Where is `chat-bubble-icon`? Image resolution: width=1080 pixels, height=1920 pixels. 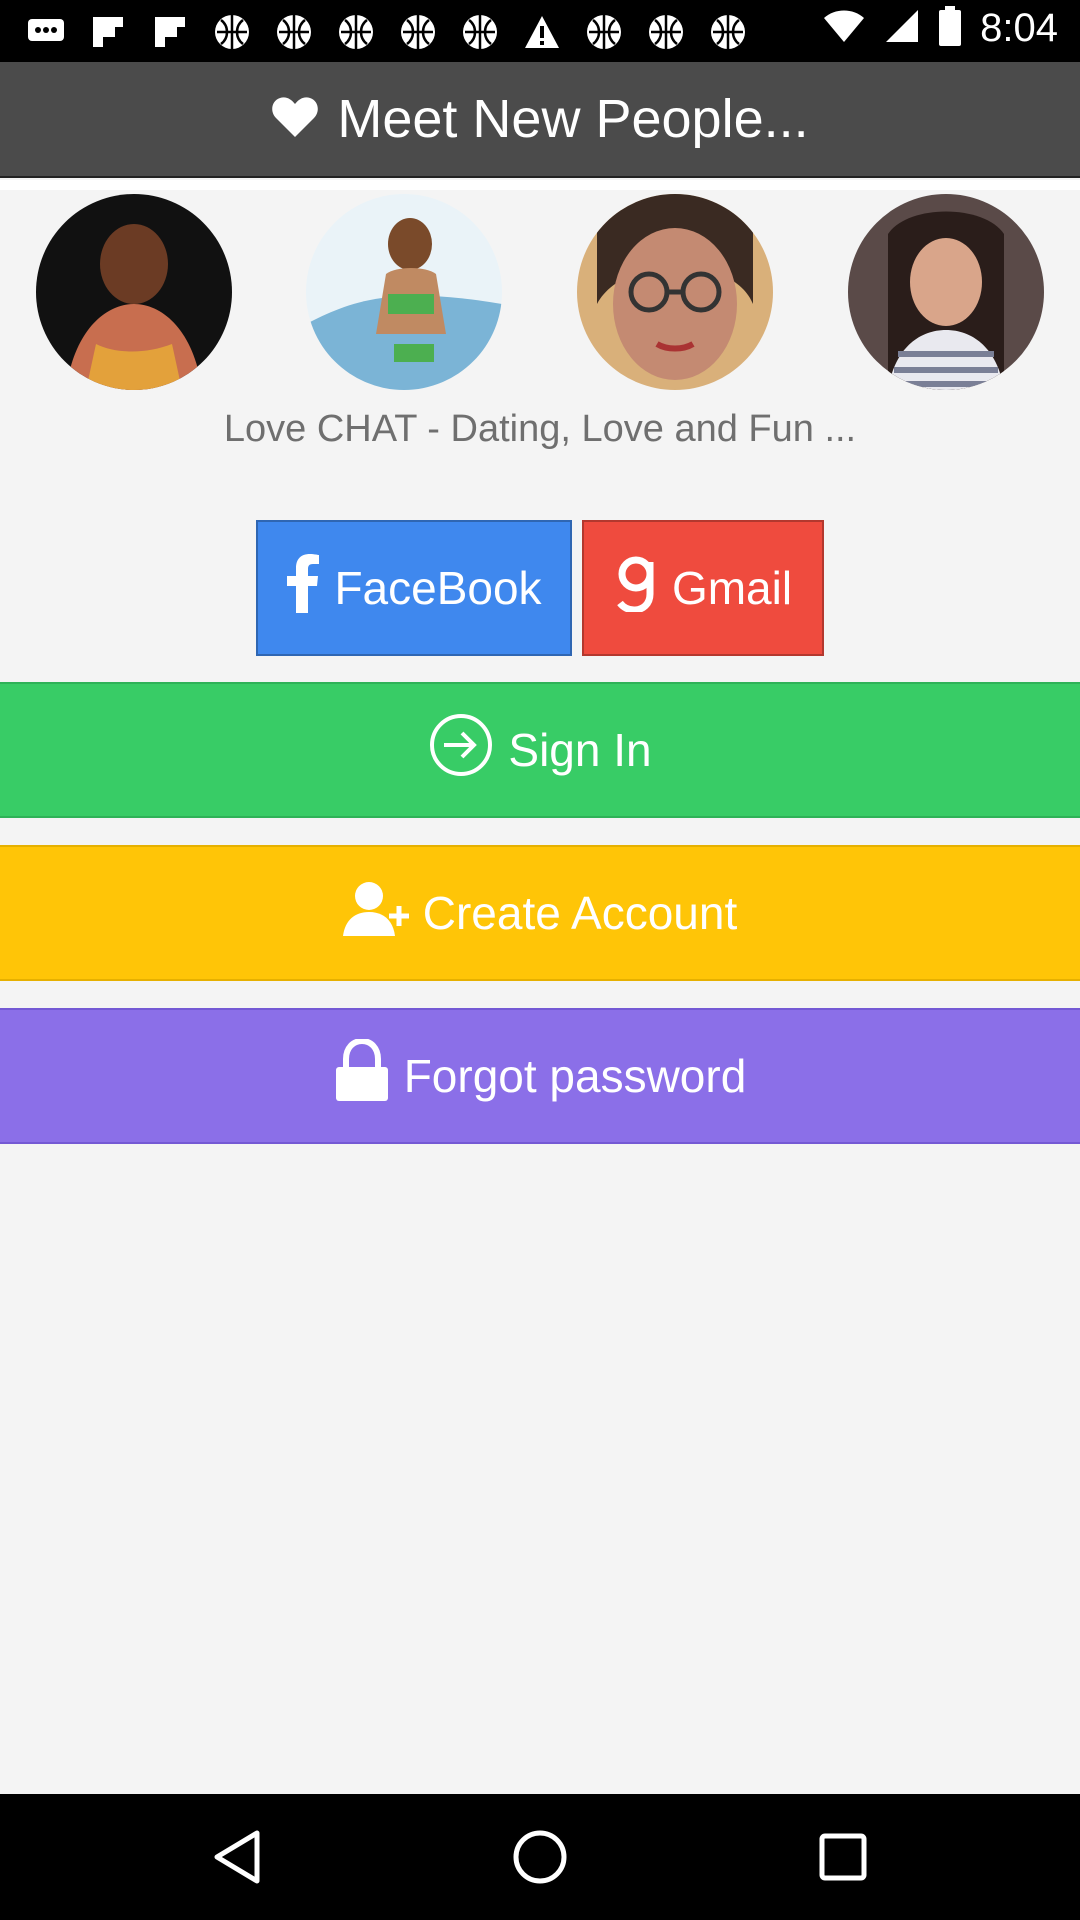
chat-bubble-icon is located at coordinates (46, 32).